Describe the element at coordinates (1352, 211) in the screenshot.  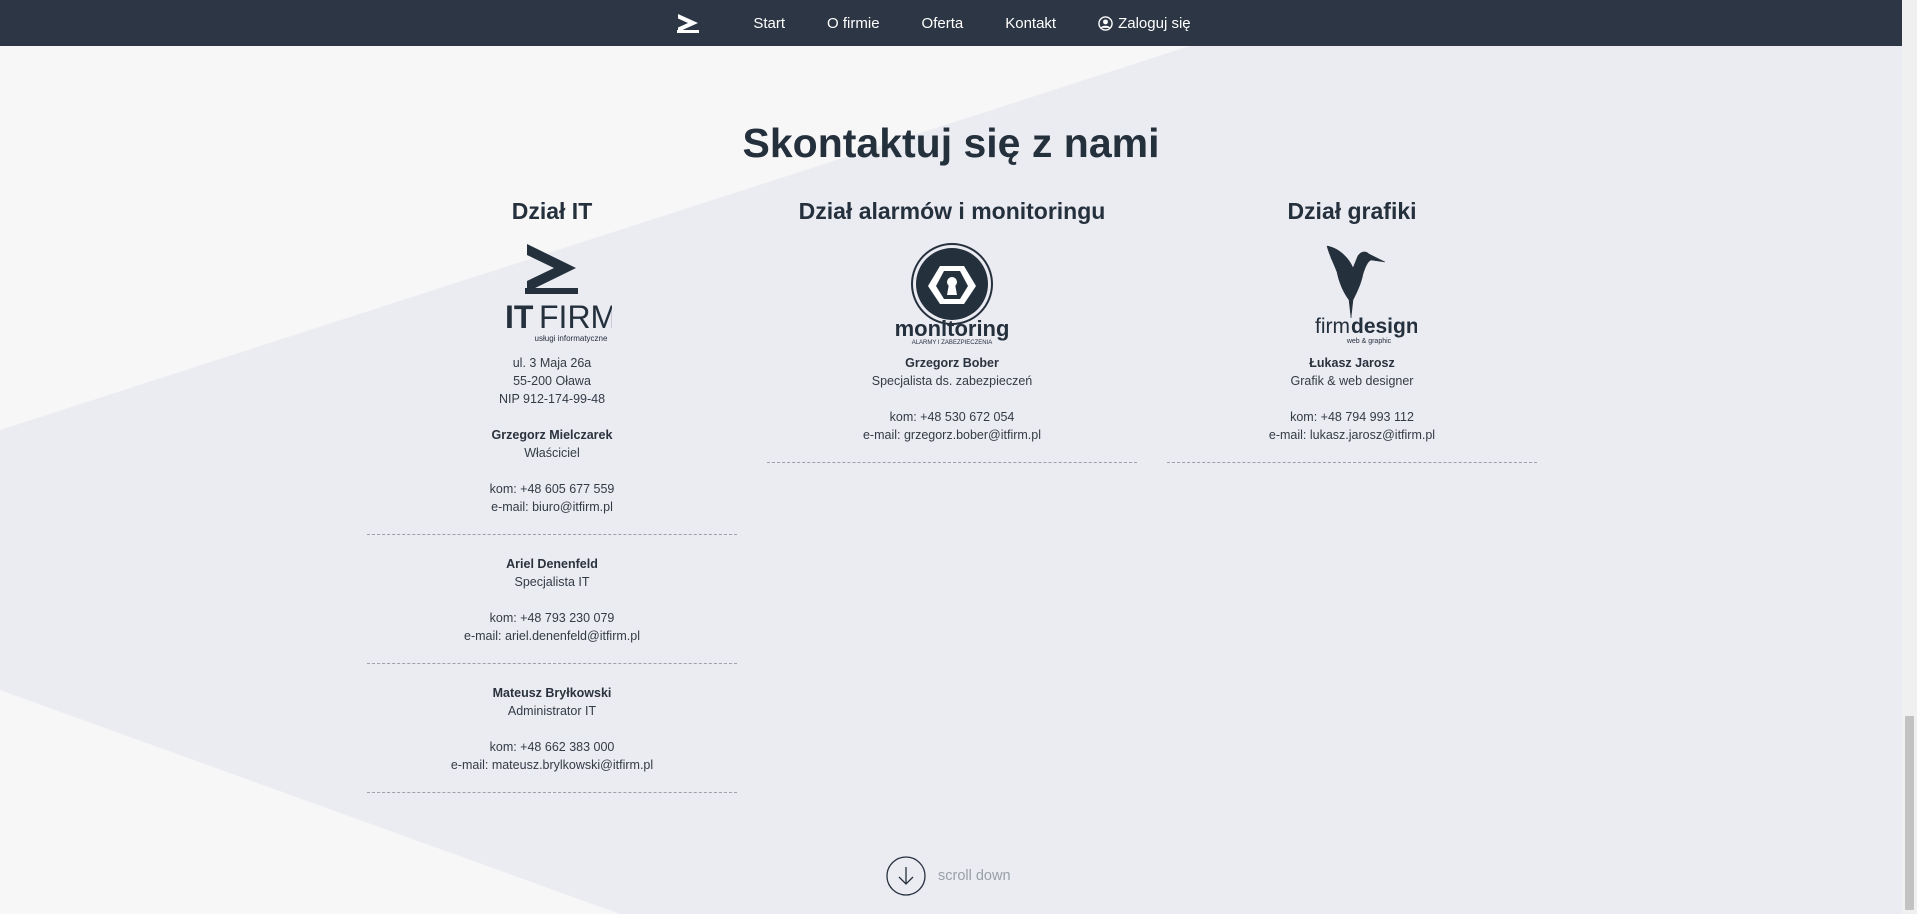
I see `column-title-graphics: Dział grafiki` at that location.